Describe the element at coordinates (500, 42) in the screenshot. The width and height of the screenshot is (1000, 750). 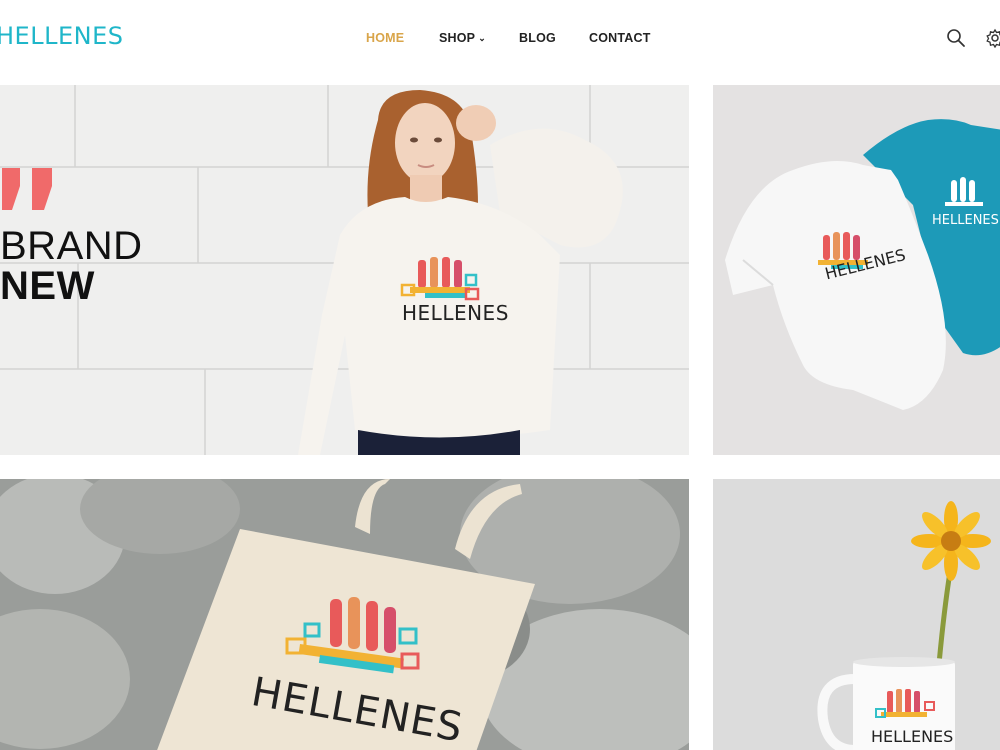
I see `site-header: HELLENES HOME SHOP ⌄ BLOG CONTACT` at that location.